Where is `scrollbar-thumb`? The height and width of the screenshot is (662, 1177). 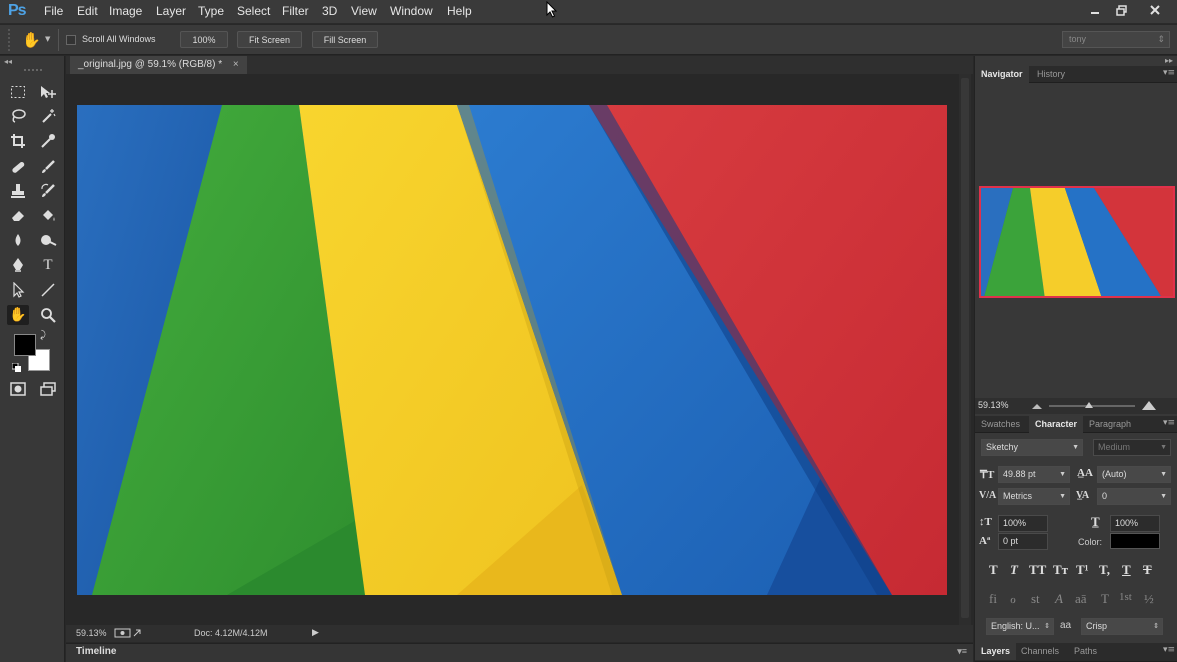
scrollbar-thumb is located at coordinates (965, 348).